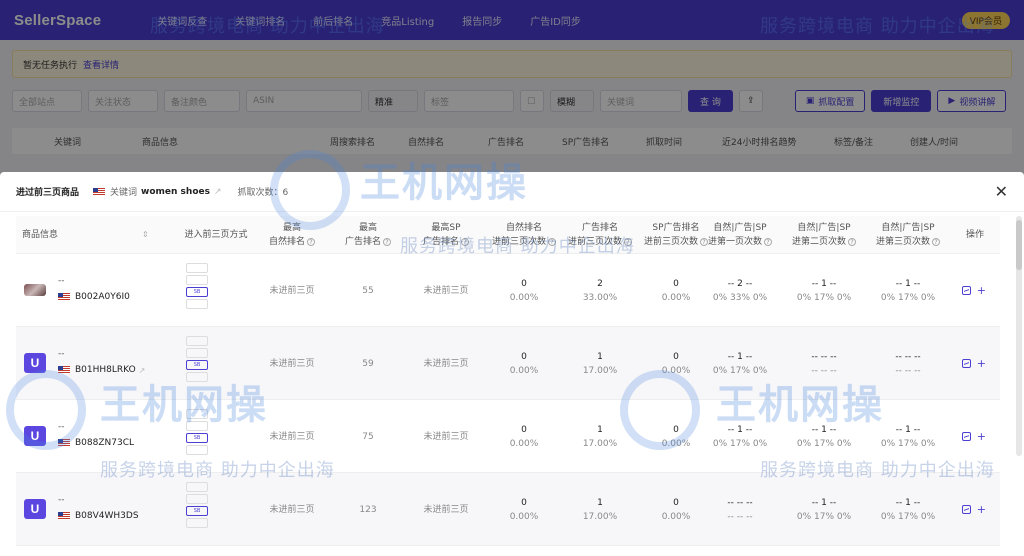 Image resolution: width=1024 pixels, height=556 pixels. Describe the element at coordinates (824, 228) in the screenshot. I see `col-page2-l1: 自然|广告|SP` at that location.